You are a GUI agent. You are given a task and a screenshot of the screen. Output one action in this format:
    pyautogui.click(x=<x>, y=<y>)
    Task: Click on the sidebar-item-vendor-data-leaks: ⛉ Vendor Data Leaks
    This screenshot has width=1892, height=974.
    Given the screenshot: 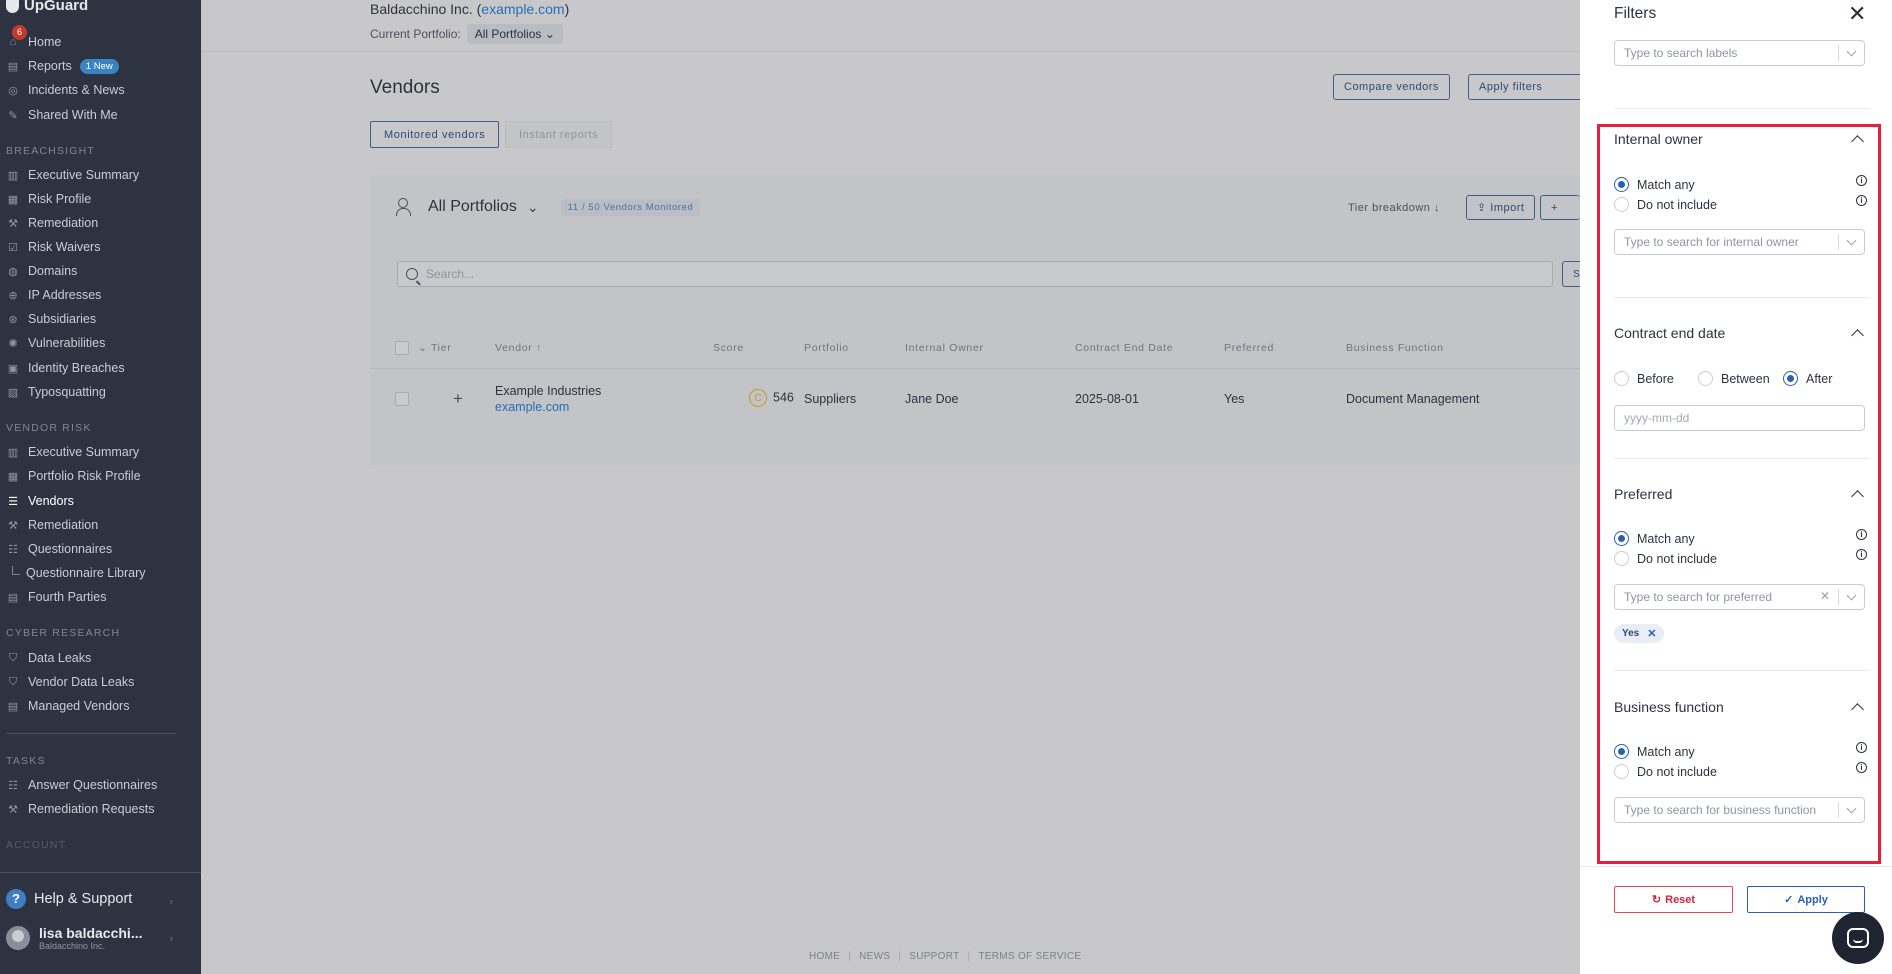 What is the action you would take?
    pyautogui.click(x=67, y=682)
    